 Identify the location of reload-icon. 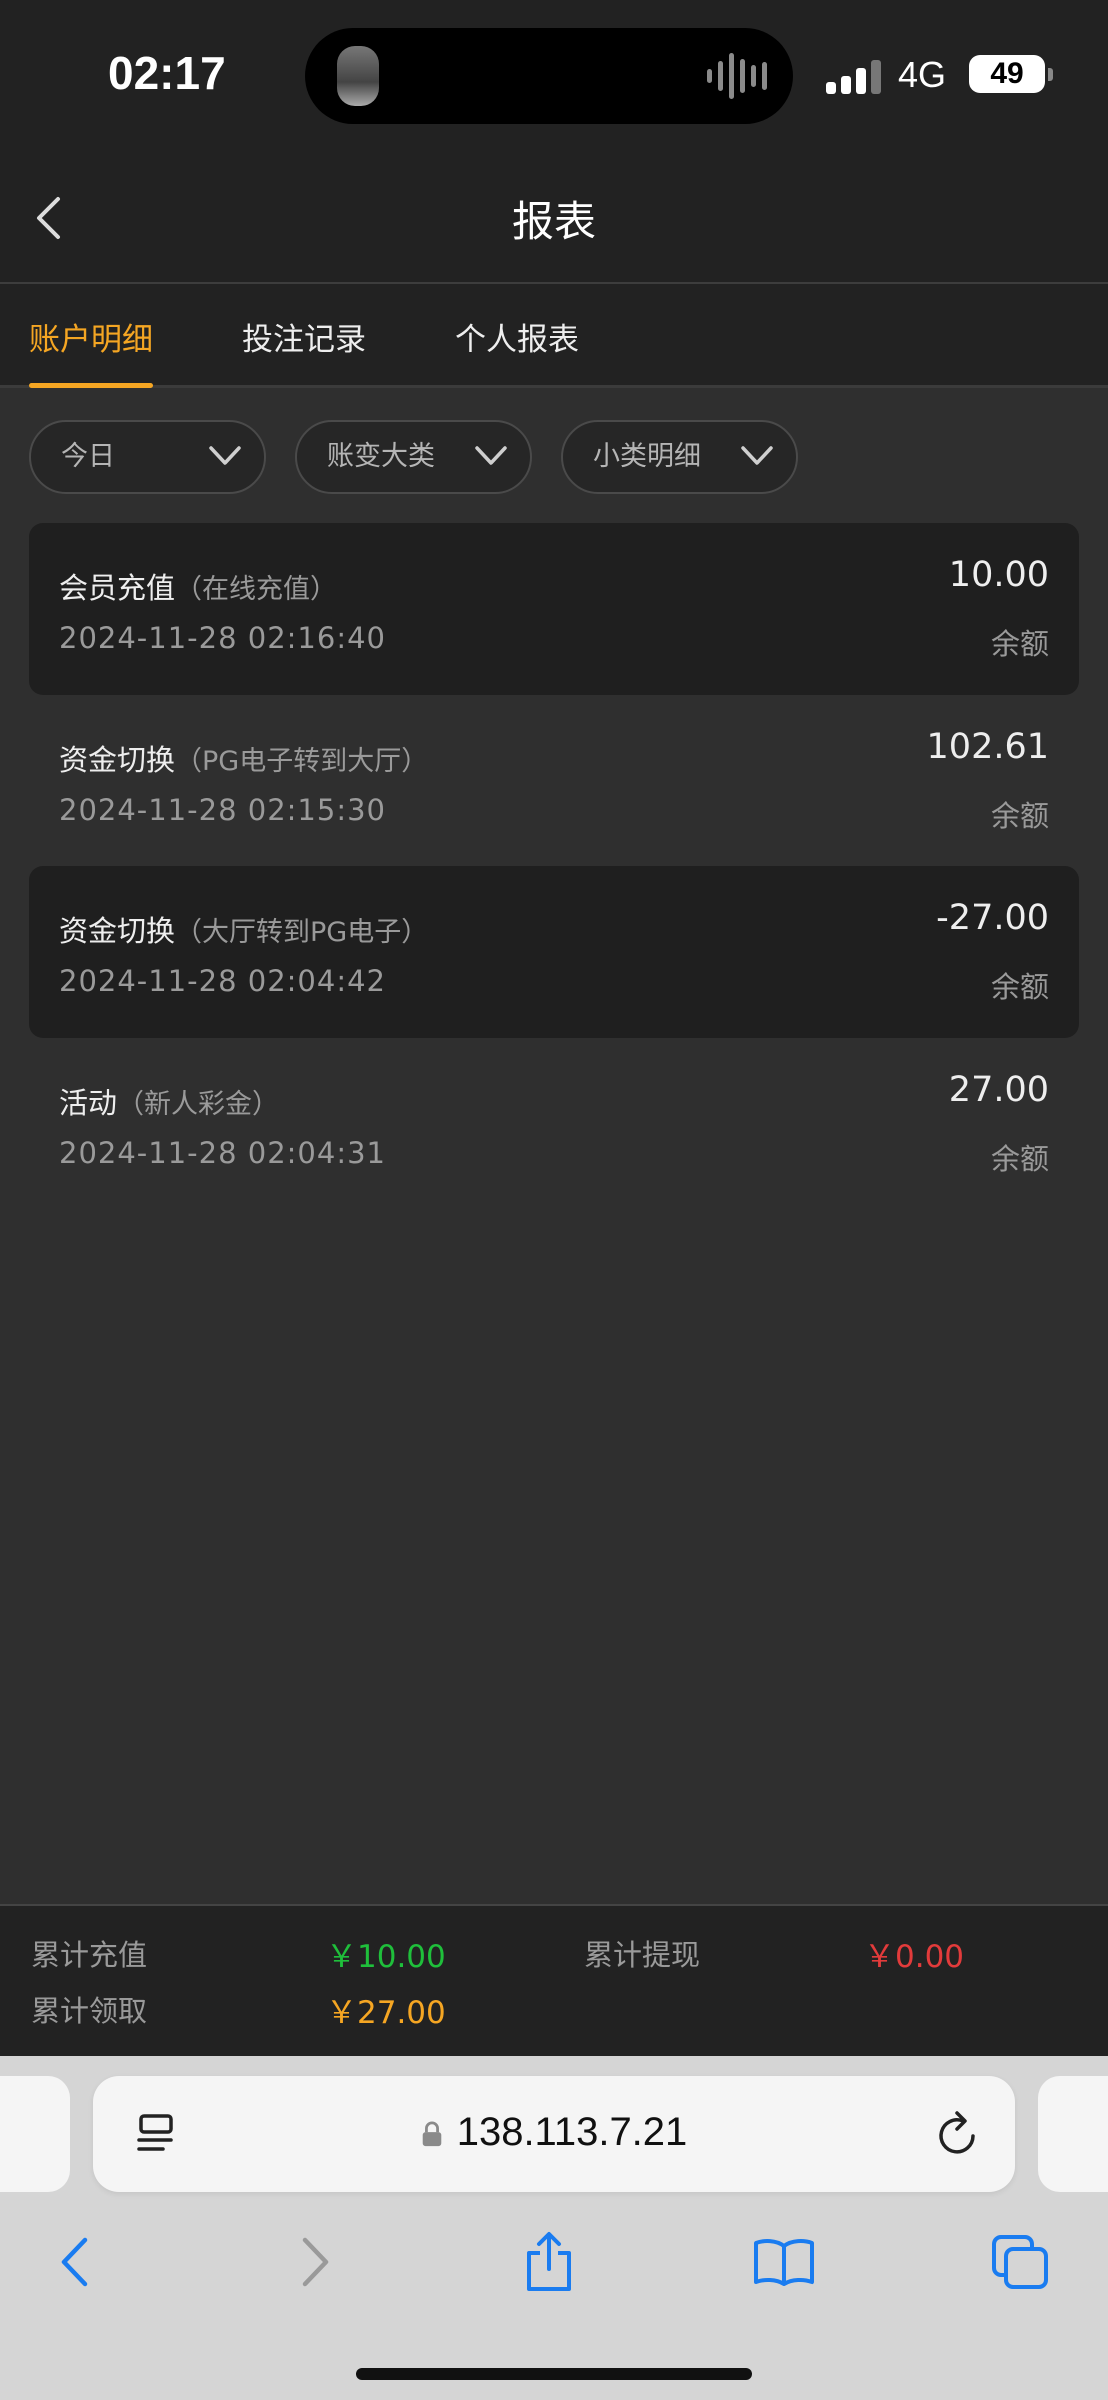
(958, 2133).